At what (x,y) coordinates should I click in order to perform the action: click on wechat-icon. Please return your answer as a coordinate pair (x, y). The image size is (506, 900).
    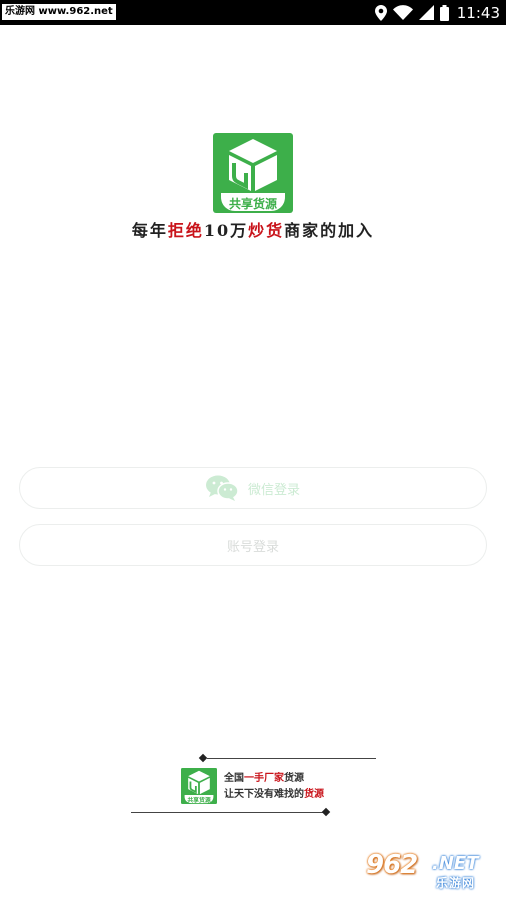
    Looking at the image, I should click on (221, 488).